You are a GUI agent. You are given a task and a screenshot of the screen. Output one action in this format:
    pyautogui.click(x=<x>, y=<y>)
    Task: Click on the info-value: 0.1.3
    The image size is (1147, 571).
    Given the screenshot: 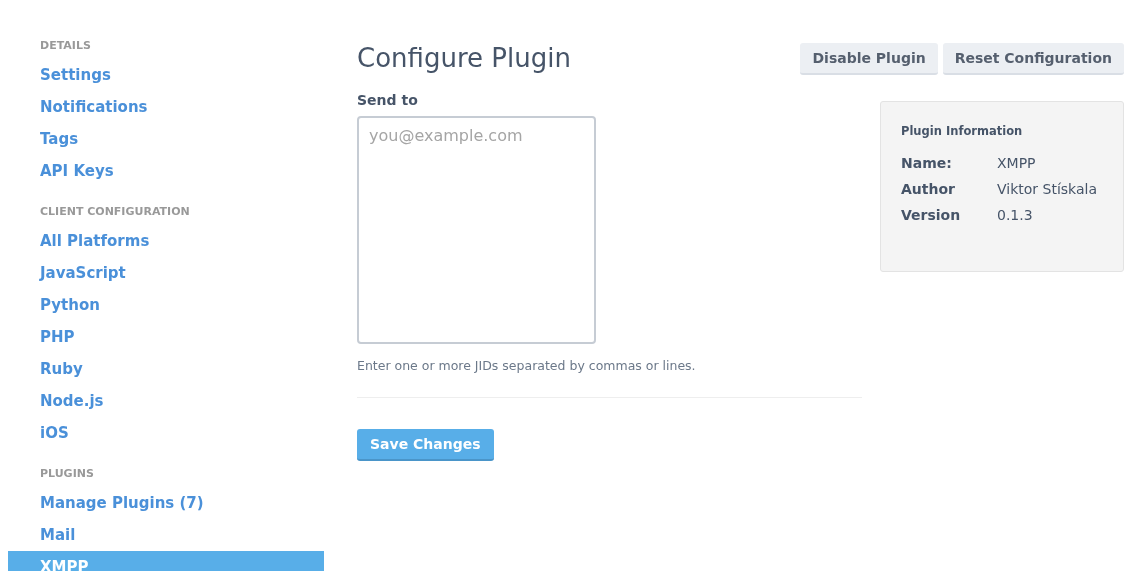 What is the action you would take?
    pyautogui.click(x=1015, y=215)
    